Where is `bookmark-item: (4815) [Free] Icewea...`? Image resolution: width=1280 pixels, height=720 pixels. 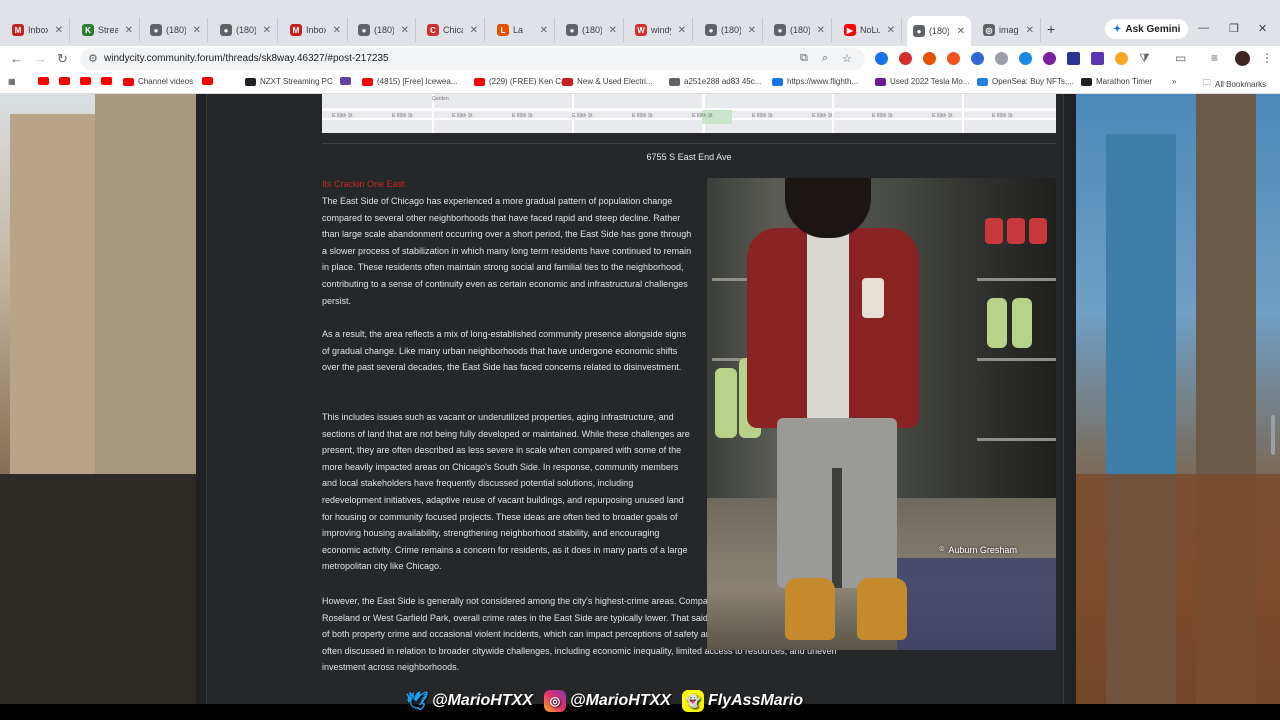
bookmark-item: (4815) [Free] Icewea... is located at coordinates (409, 81).